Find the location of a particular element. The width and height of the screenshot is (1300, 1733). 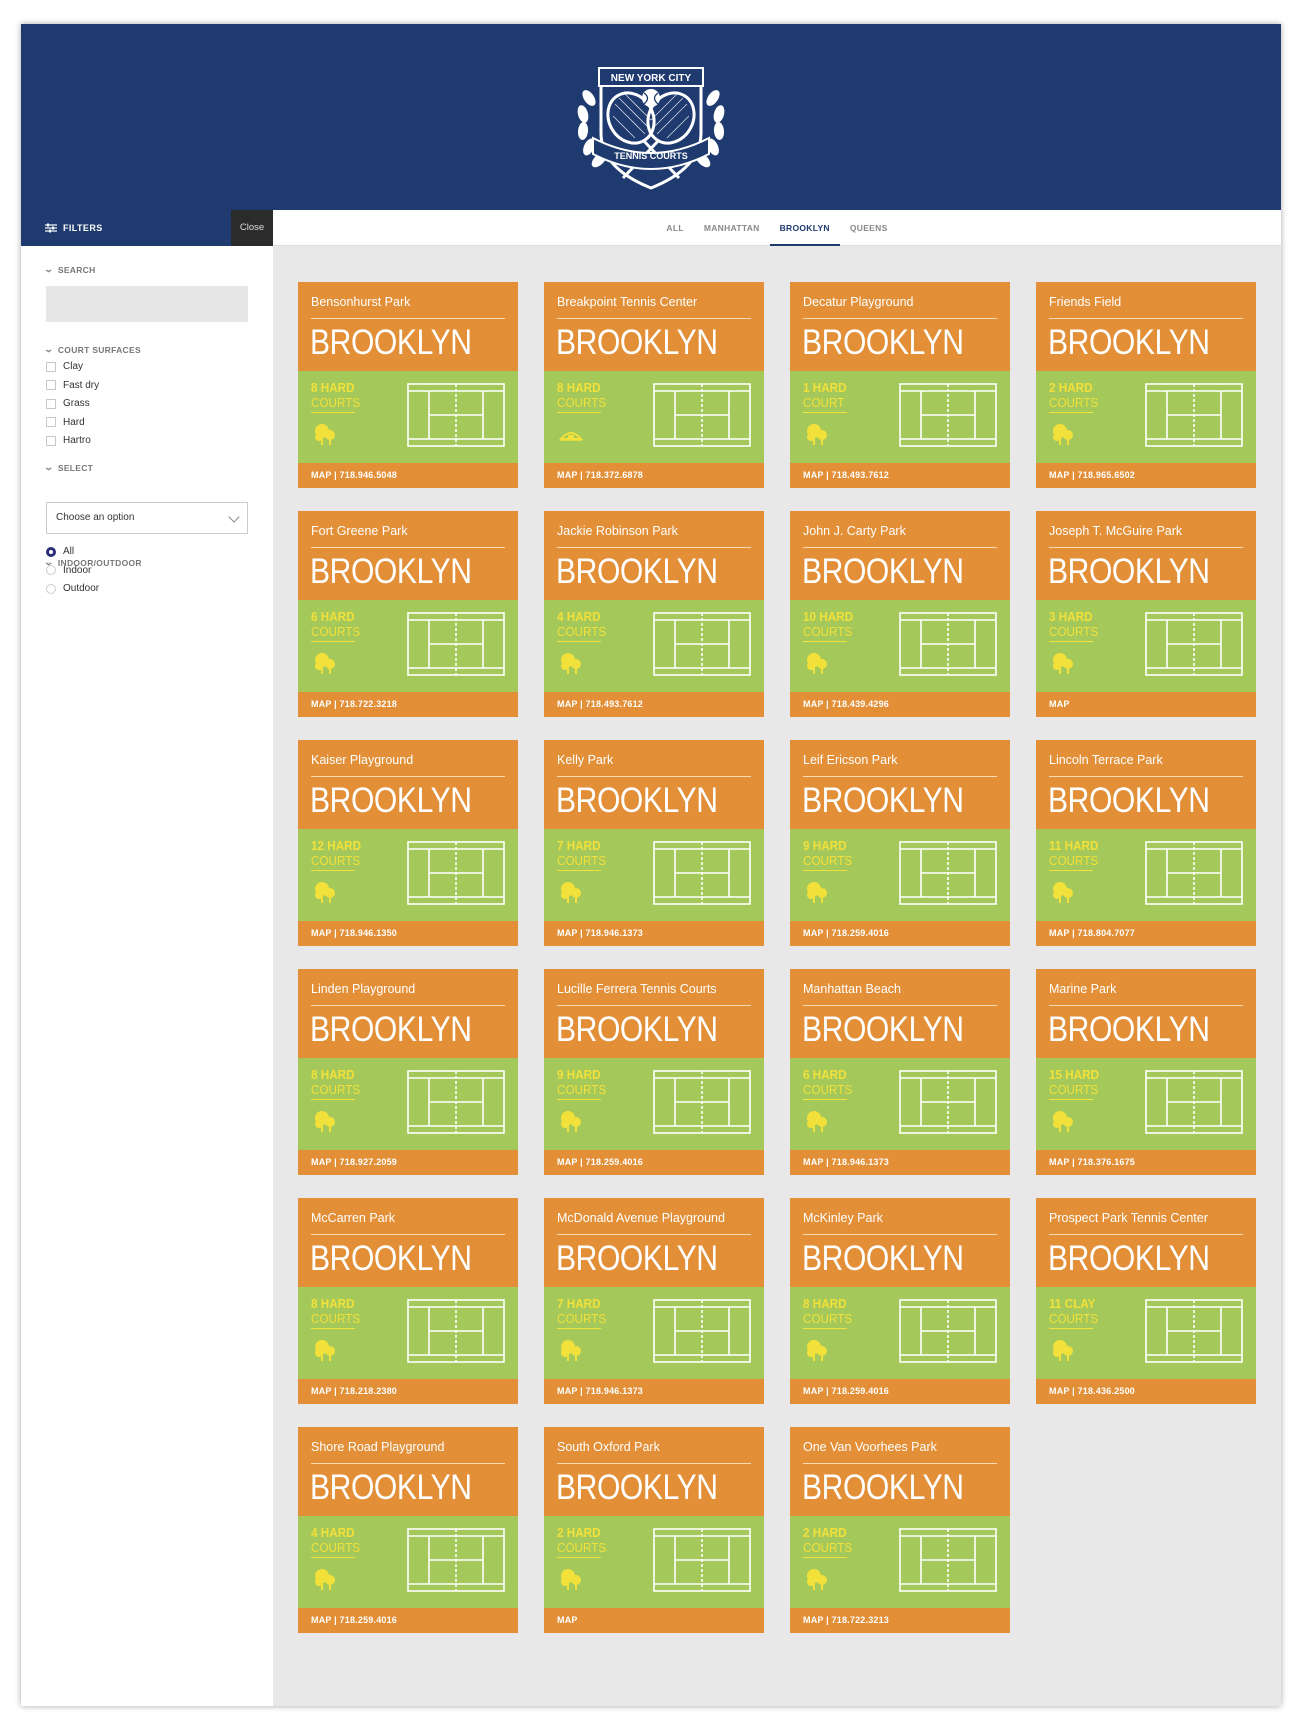

surface-option: Clay is located at coordinates (64, 366).